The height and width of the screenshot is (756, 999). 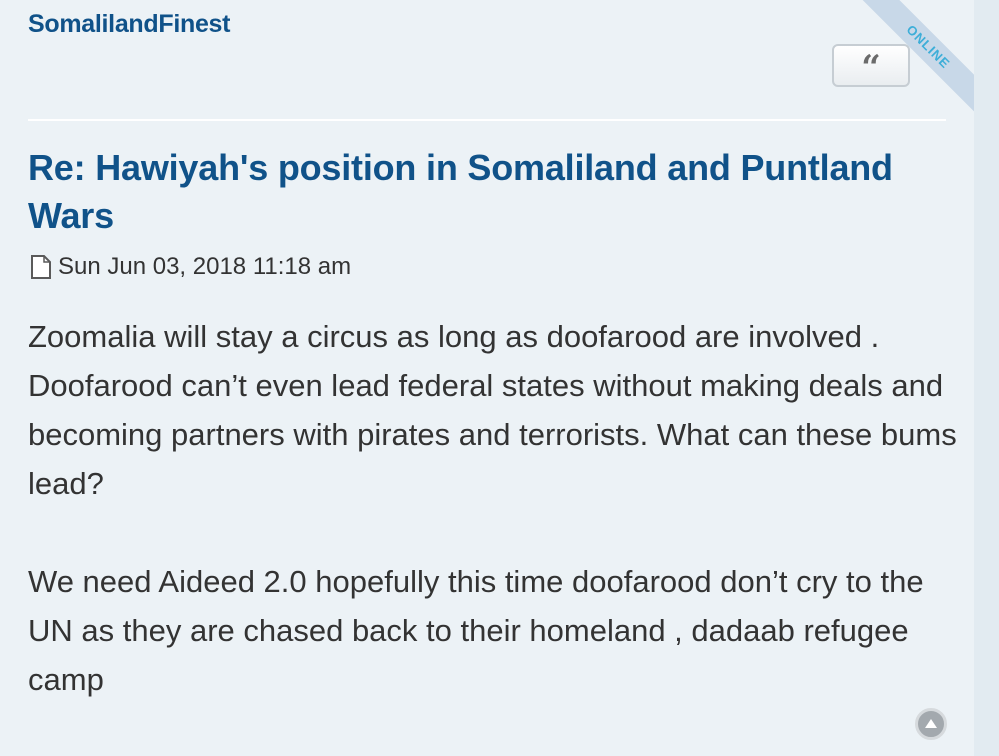 I want to click on post-timestamp: Sun Jun 03, 2018 11:18 am, so click(x=205, y=266).